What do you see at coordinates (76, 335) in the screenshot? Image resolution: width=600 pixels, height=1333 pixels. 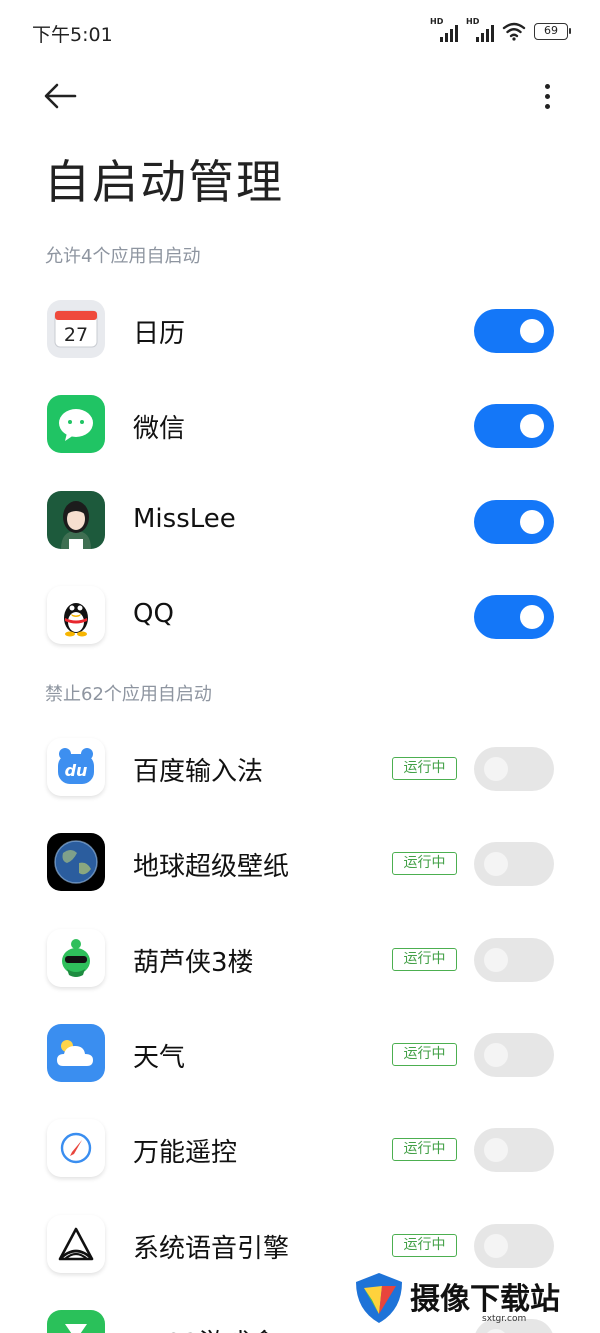 I see `svg-text: 27` at bounding box center [76, 335].